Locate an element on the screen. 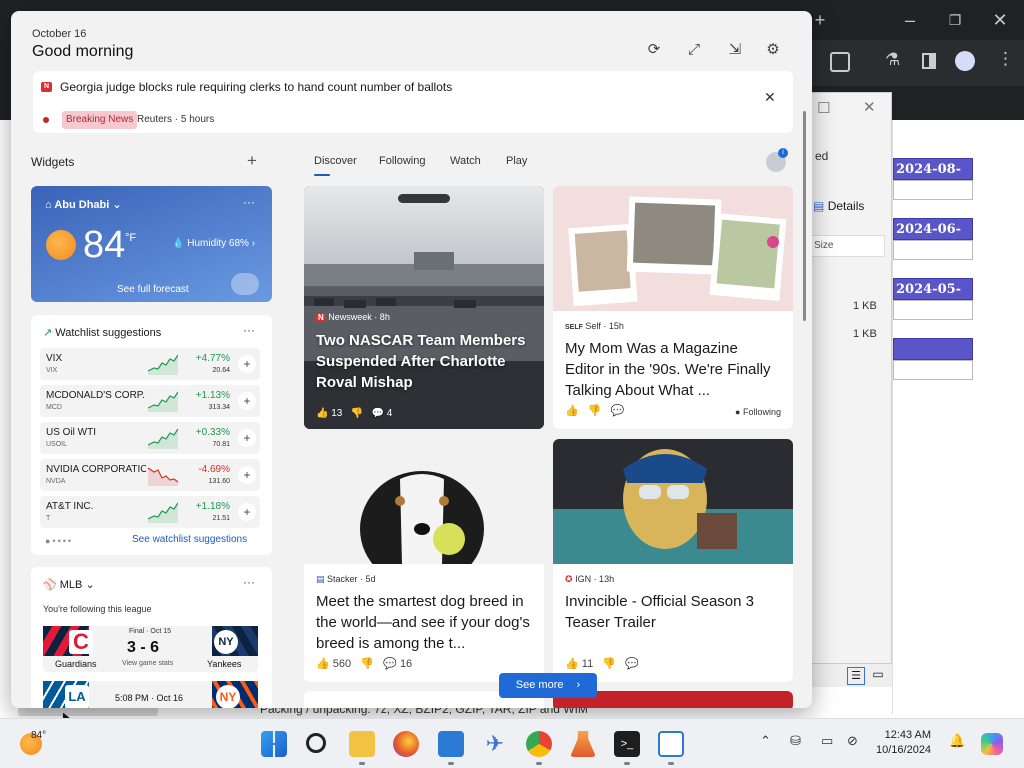 This screenshot has width=1024, height=768. paint-tool-icon: ✈ is located at coordinates (495, 744).